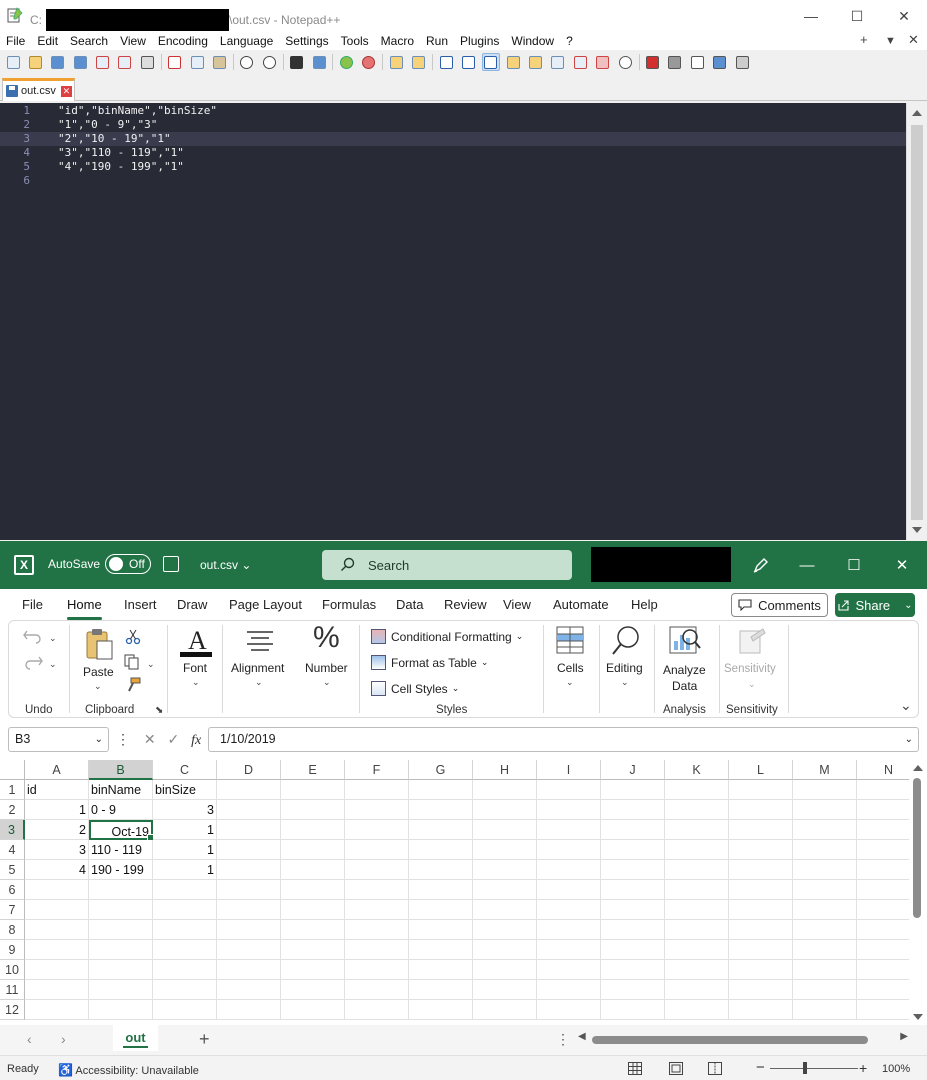  I want to click on cell-n10, so click(883, 970).